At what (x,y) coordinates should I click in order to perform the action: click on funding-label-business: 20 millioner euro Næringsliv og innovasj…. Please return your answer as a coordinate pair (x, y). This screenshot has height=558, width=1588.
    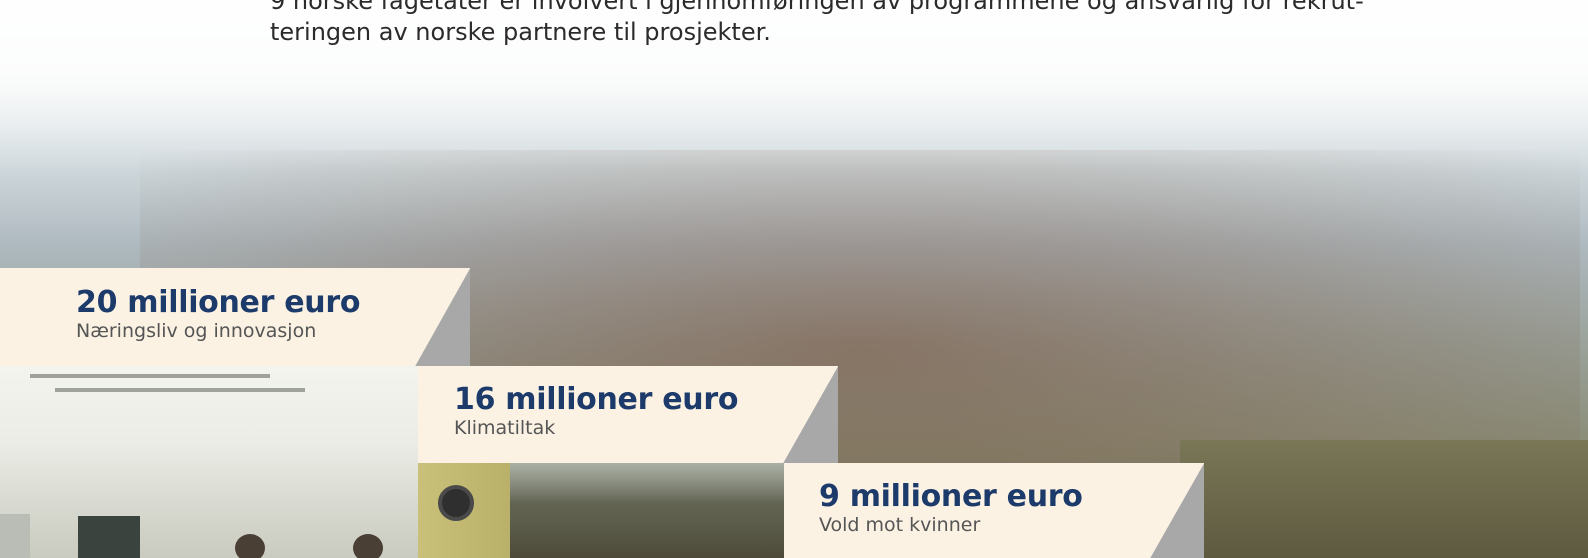
    Looking at the image, I should click on (235, 317).